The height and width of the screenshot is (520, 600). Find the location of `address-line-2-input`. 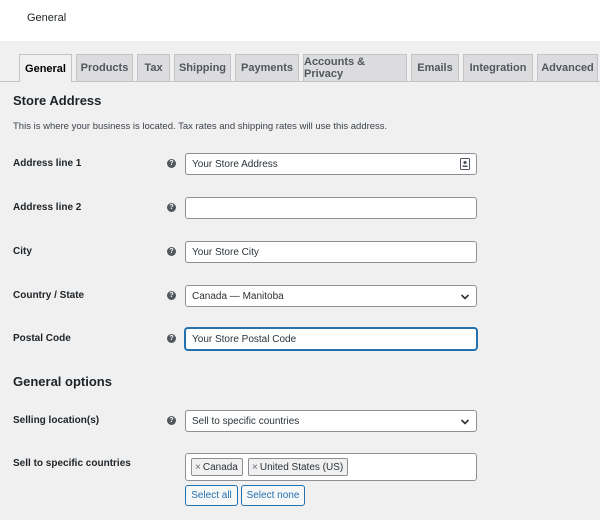

address-line-2-input is located at coordinates (331, 208).